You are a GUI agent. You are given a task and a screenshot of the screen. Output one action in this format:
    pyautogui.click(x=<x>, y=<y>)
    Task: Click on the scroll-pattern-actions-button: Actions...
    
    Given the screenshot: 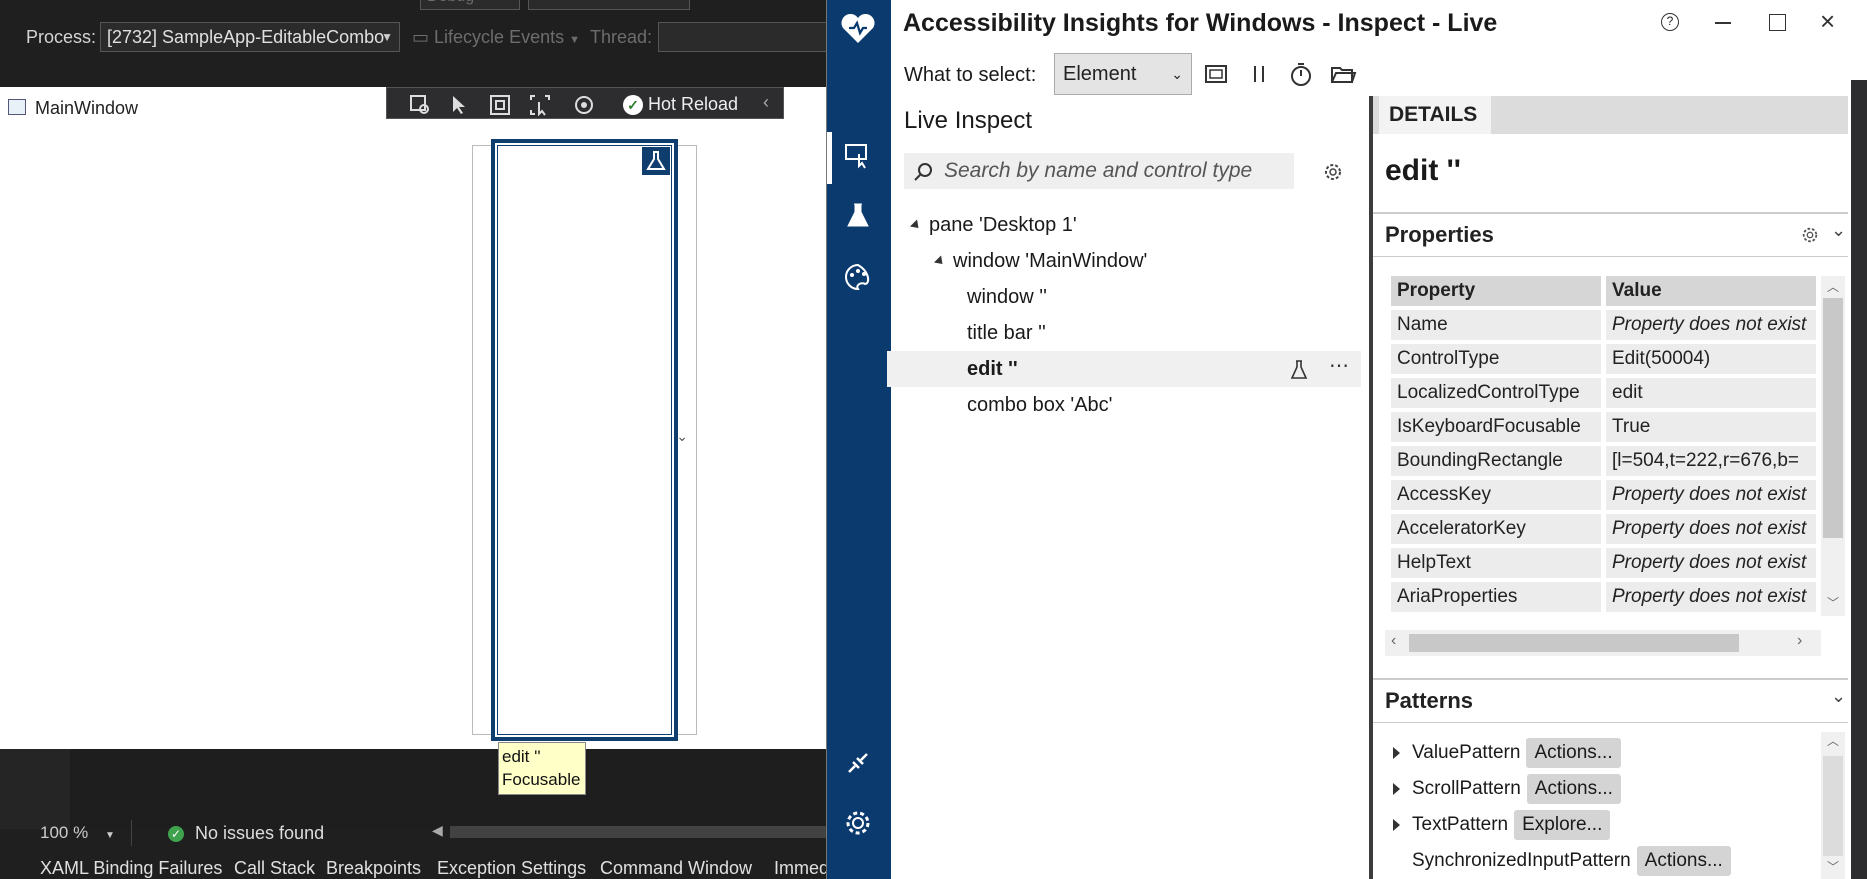 What is the action you would take?
    pyautogui.click(x=1573, y=789)
    